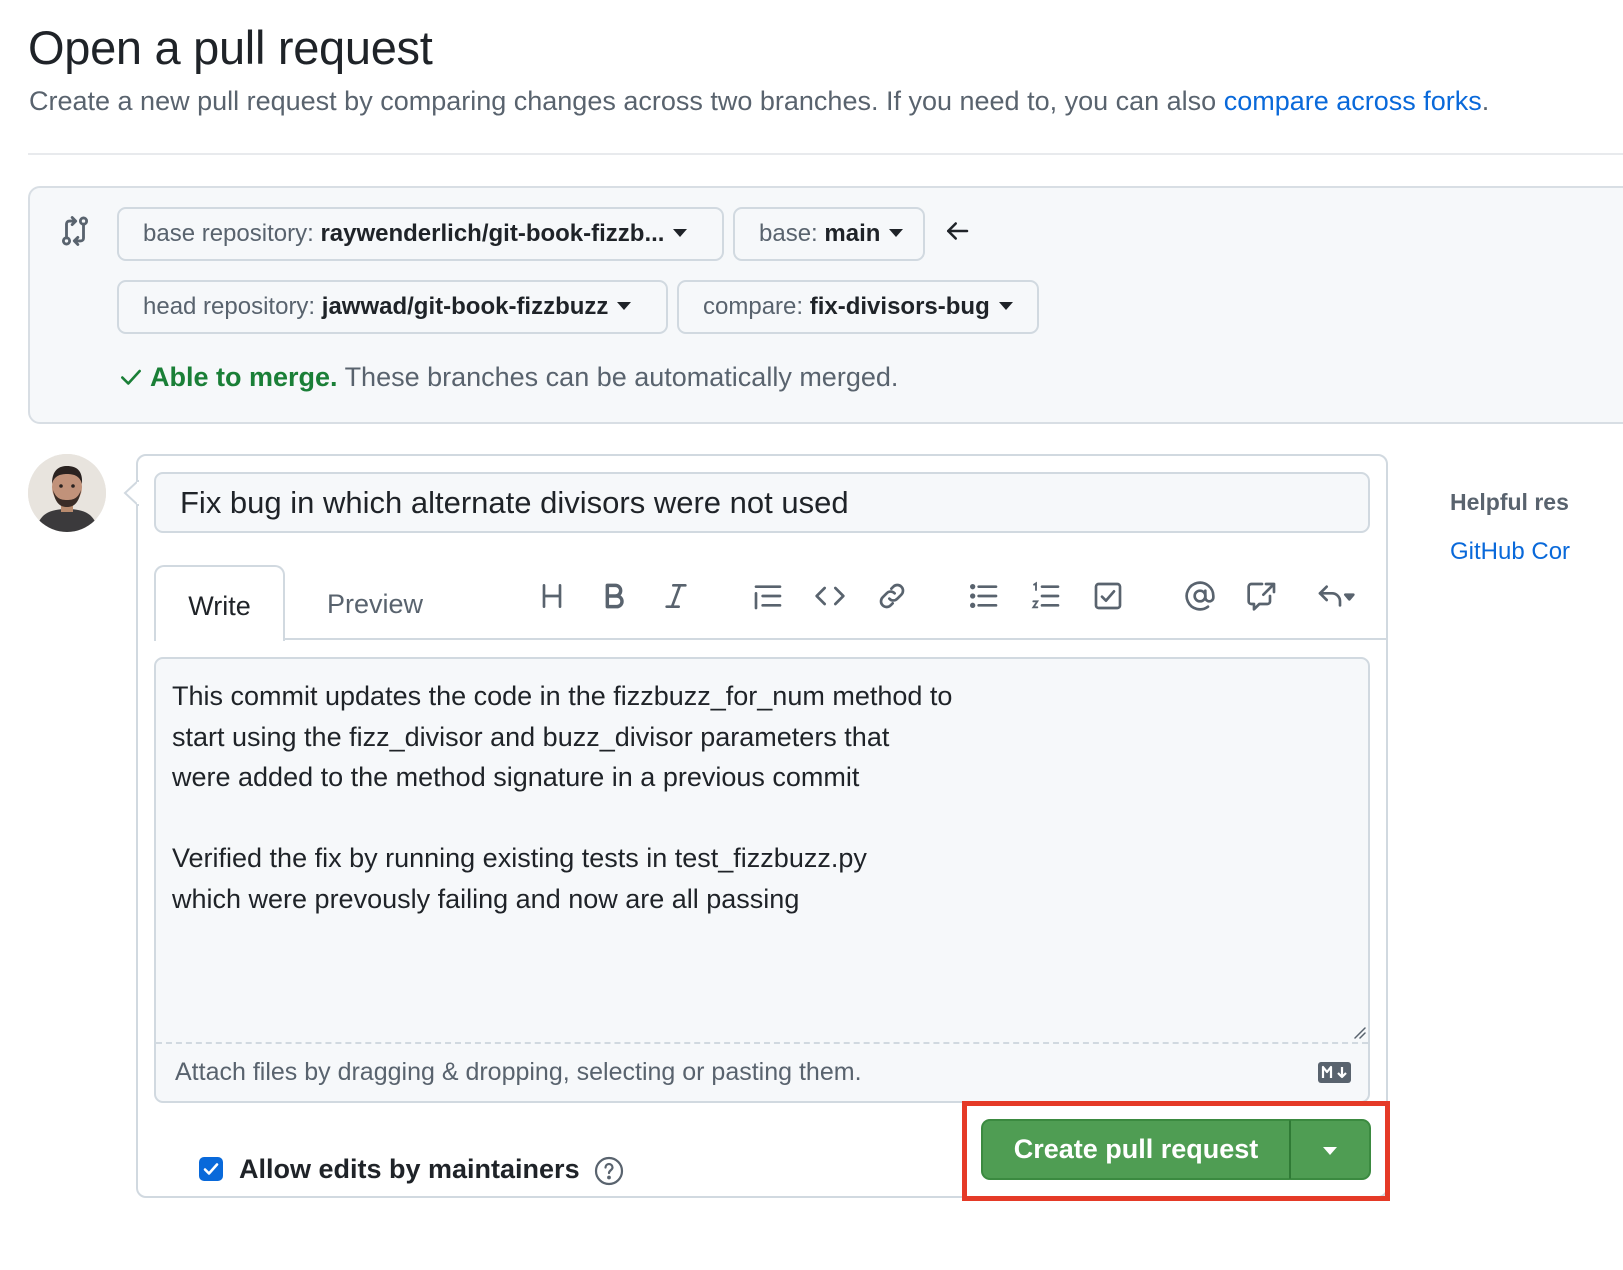 This screenshot has height=1270, width=1623. What do you see at coordinates (131, 493) in the screenshot?
I see `speech-pointer` at bounding box center [131, 493].